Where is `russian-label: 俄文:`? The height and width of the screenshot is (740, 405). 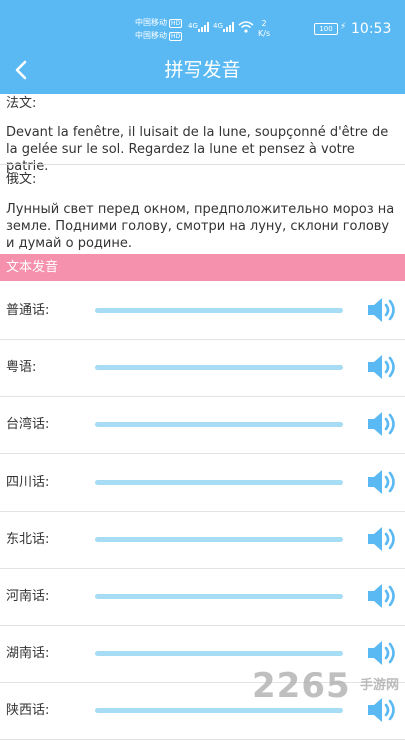
russian-label: 俄文: is located at coordinates (21, 179).